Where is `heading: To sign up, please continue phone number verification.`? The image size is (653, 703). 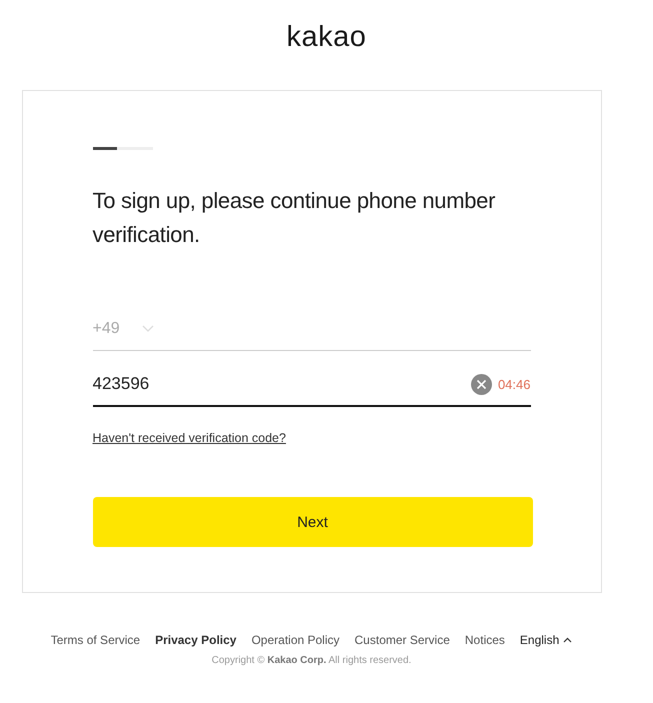 heading: To sign up, please continue phone number verification. is located at coordinates (294, 218).